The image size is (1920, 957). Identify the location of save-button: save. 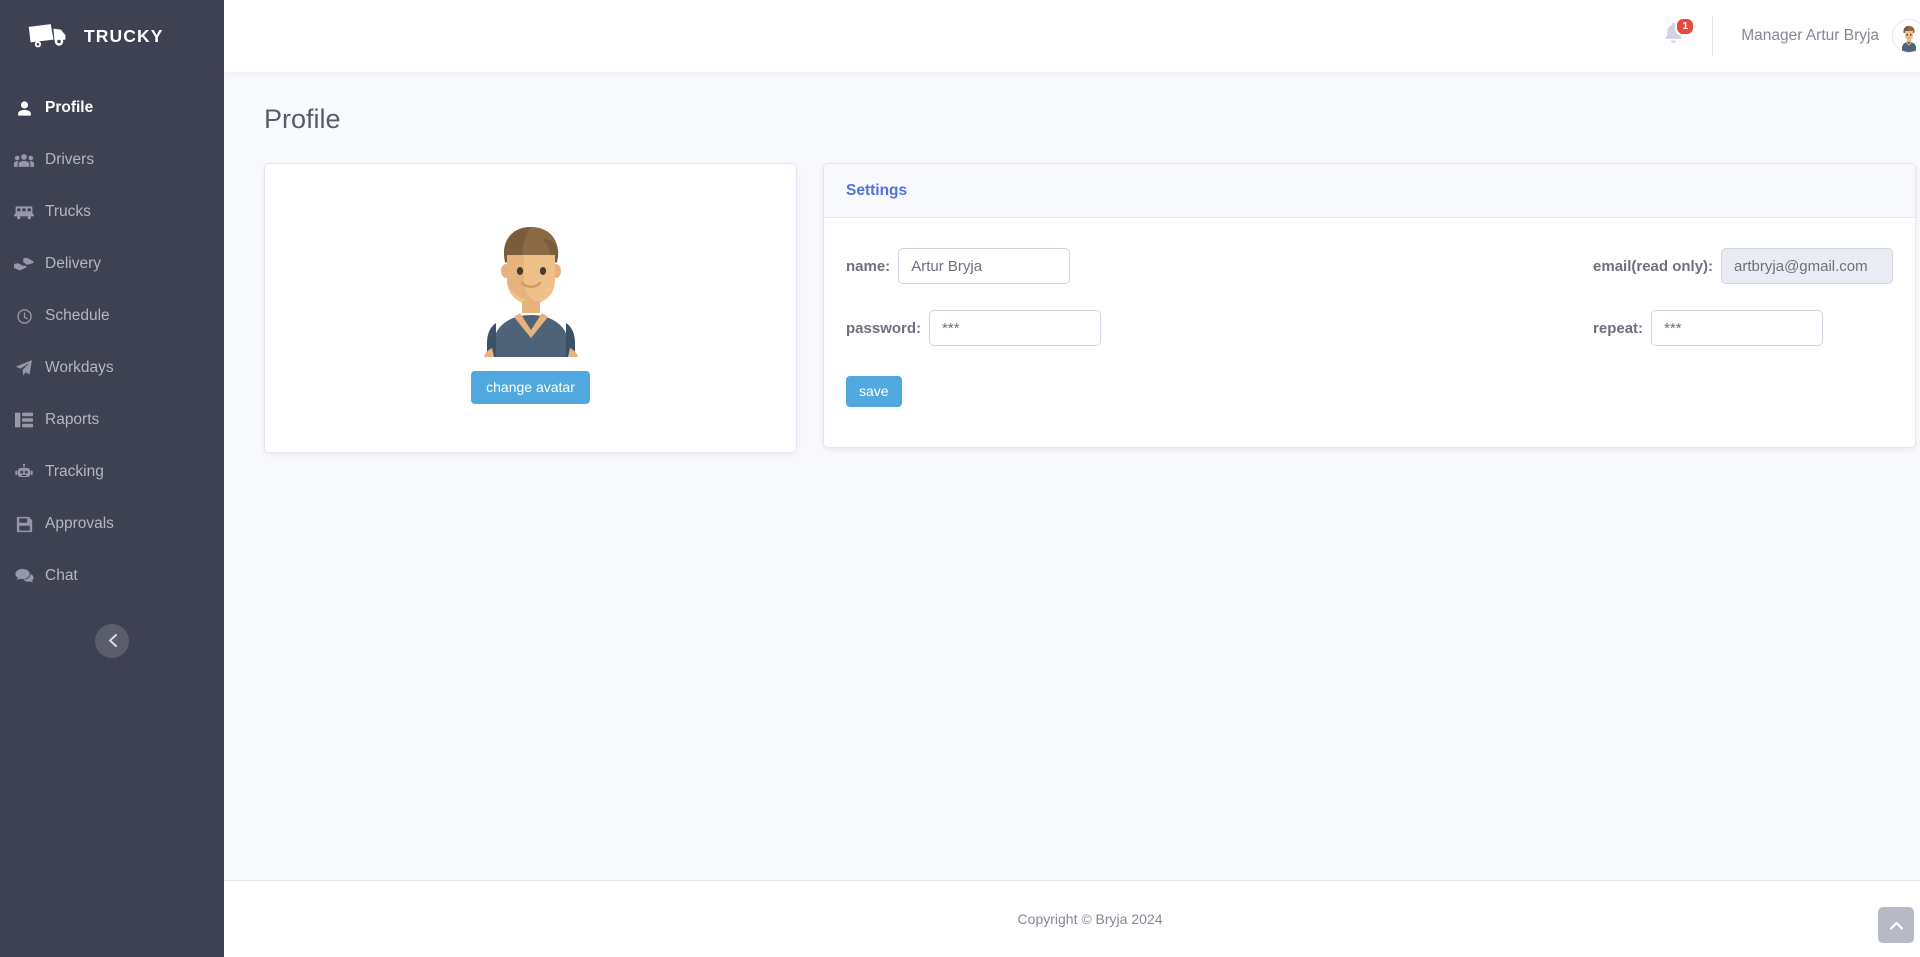
(874, 391).